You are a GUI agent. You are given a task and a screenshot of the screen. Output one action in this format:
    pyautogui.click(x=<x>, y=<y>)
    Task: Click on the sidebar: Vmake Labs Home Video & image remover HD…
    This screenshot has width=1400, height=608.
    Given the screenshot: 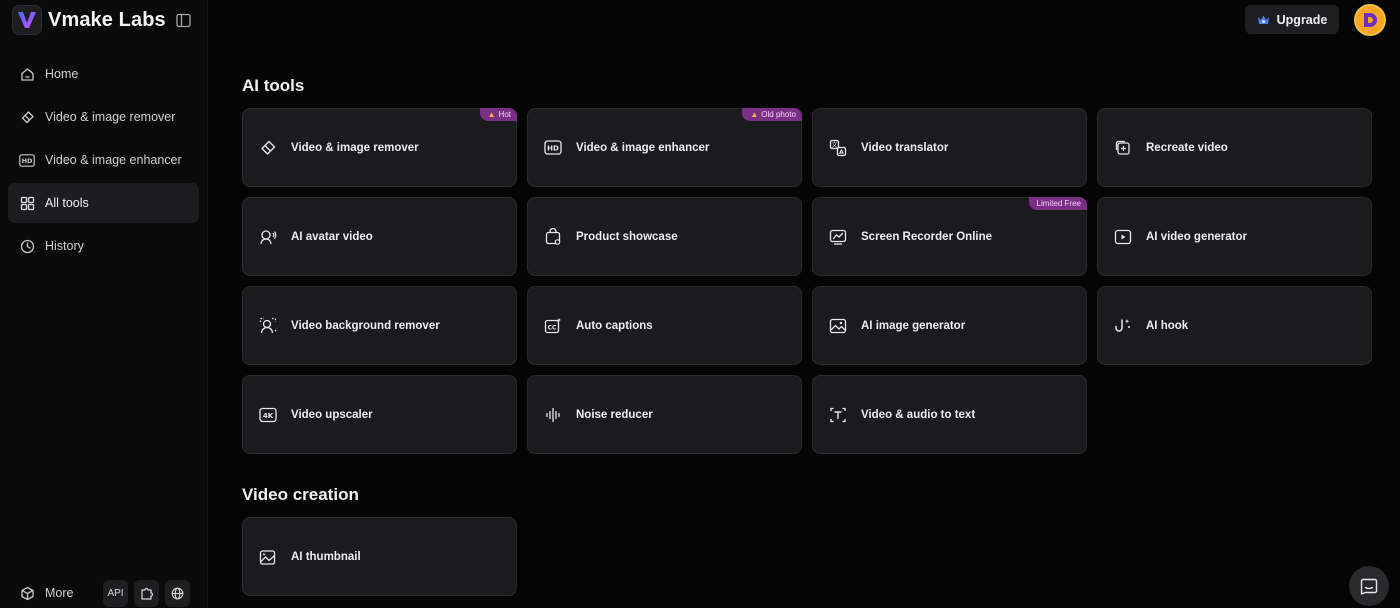 What is the action you would take?
    pyautogui.click(x=104, y=304)
    